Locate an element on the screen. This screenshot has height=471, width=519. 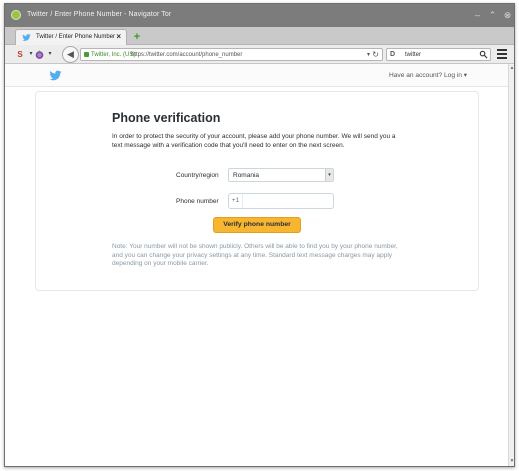
noscript-icon: S is located at coordinates (20, 54).